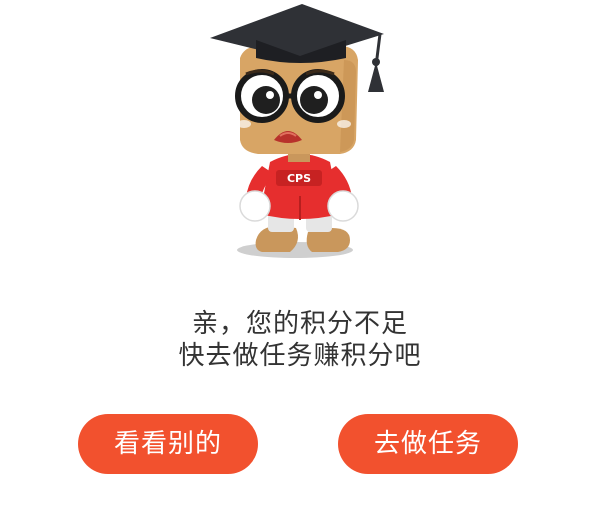 This screenshot has height=514, width=600. What do you see at coordinates (168, 444) in the screenshot?
I see `browse-other-button: 看看别的` at bounding box center [168, 444].